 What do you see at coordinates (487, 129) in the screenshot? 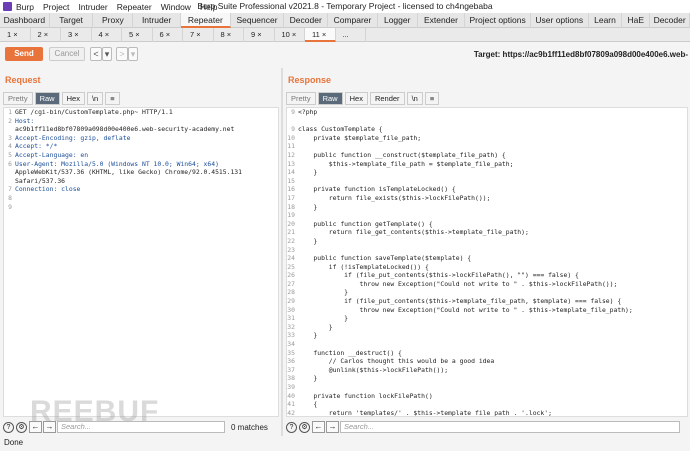
I see `code-line: 9 class CustomTemplate {` at bounding box center [487, 129].